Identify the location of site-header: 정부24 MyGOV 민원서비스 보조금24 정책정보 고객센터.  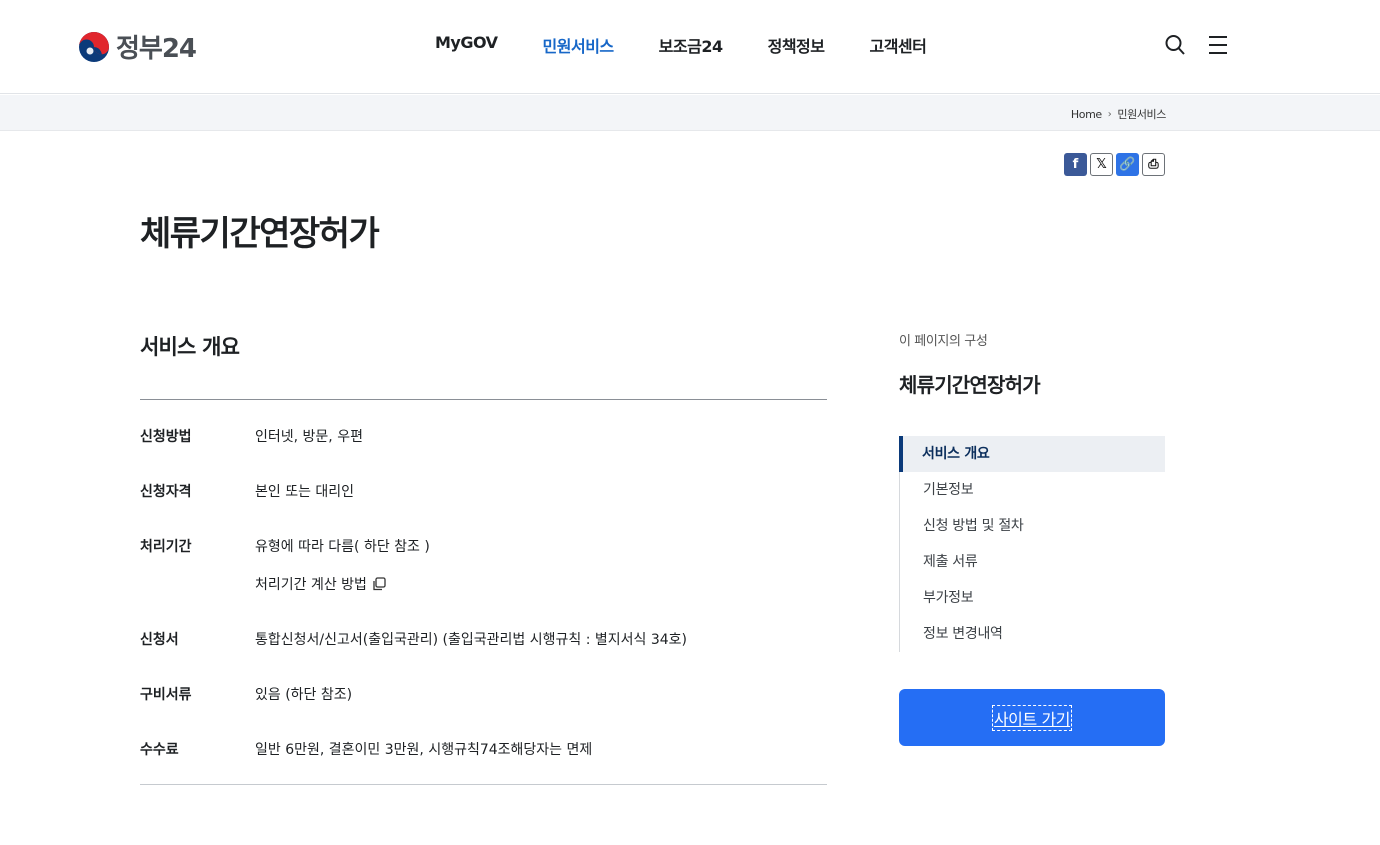
(690, 47).